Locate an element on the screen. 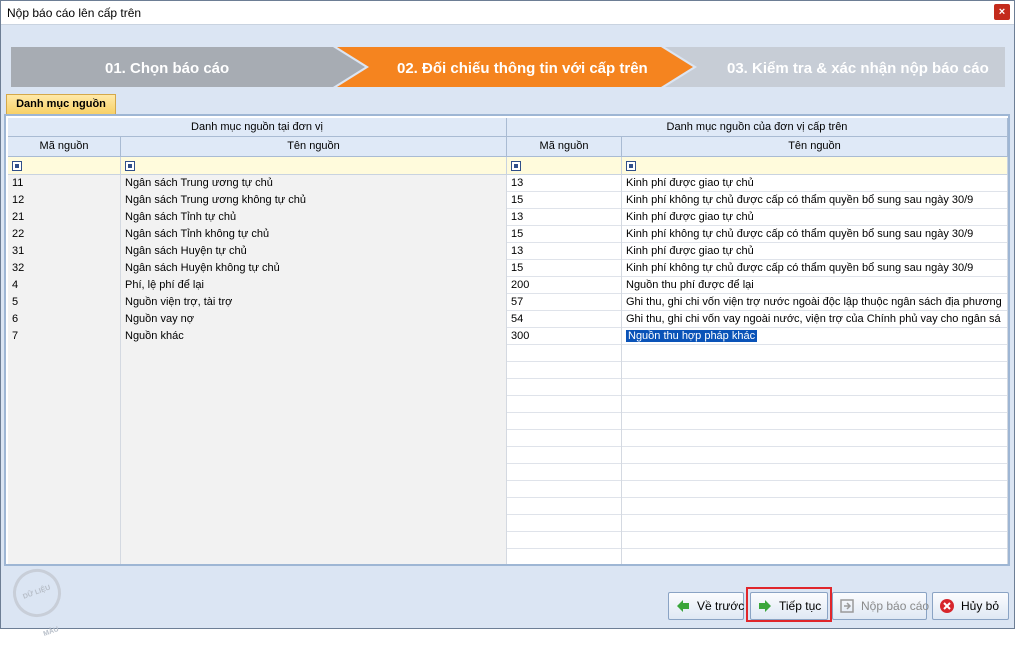 Image resolution: width=1015 pixels, height=660 pixels. column-header-local-code: Mã nguồn is located at coordinates (64, 147).